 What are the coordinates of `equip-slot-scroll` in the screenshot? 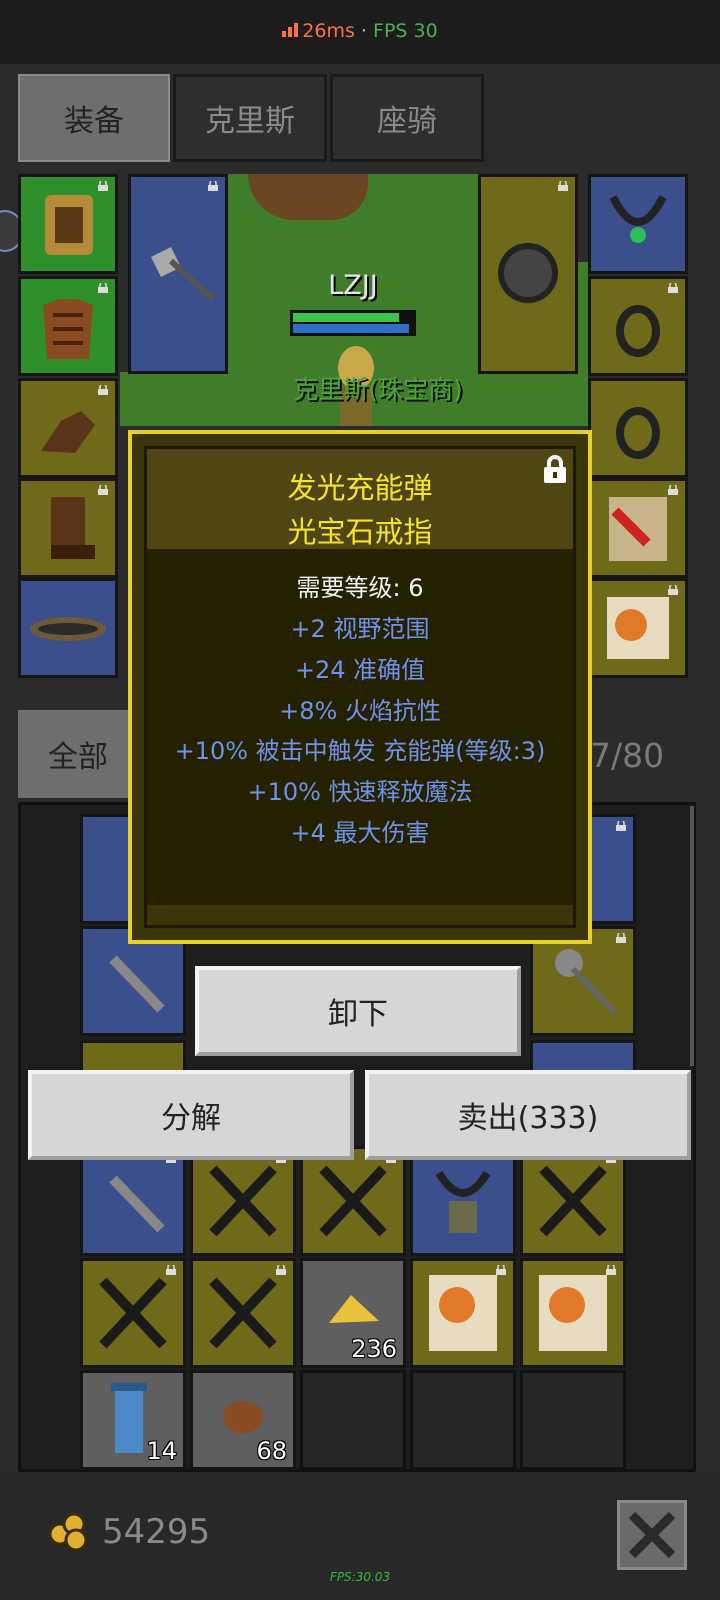 It's located at (638, 628).